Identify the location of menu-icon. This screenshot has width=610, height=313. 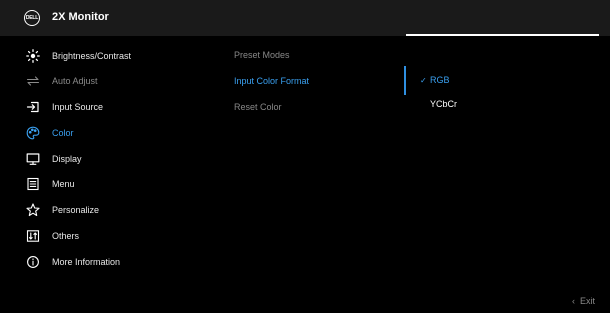
(33, 184).